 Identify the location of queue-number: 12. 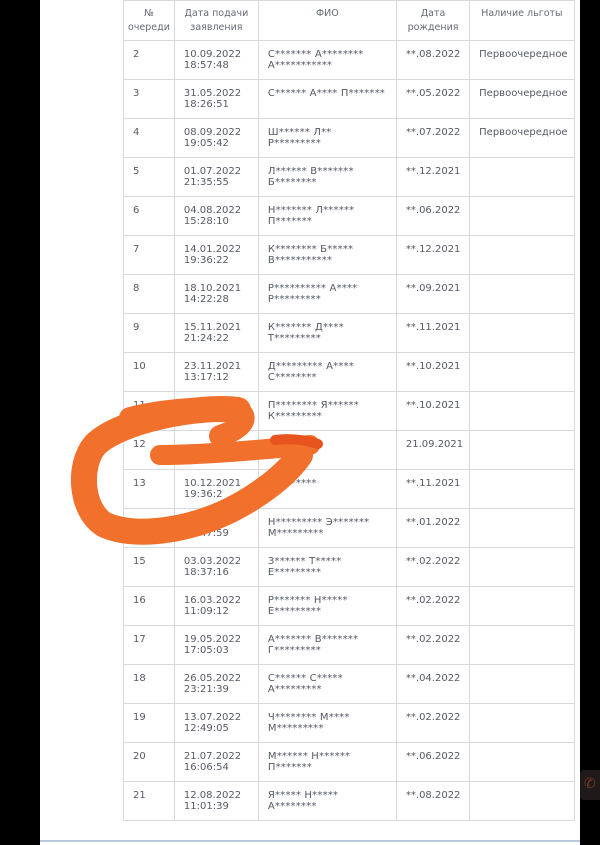
(139, 444).